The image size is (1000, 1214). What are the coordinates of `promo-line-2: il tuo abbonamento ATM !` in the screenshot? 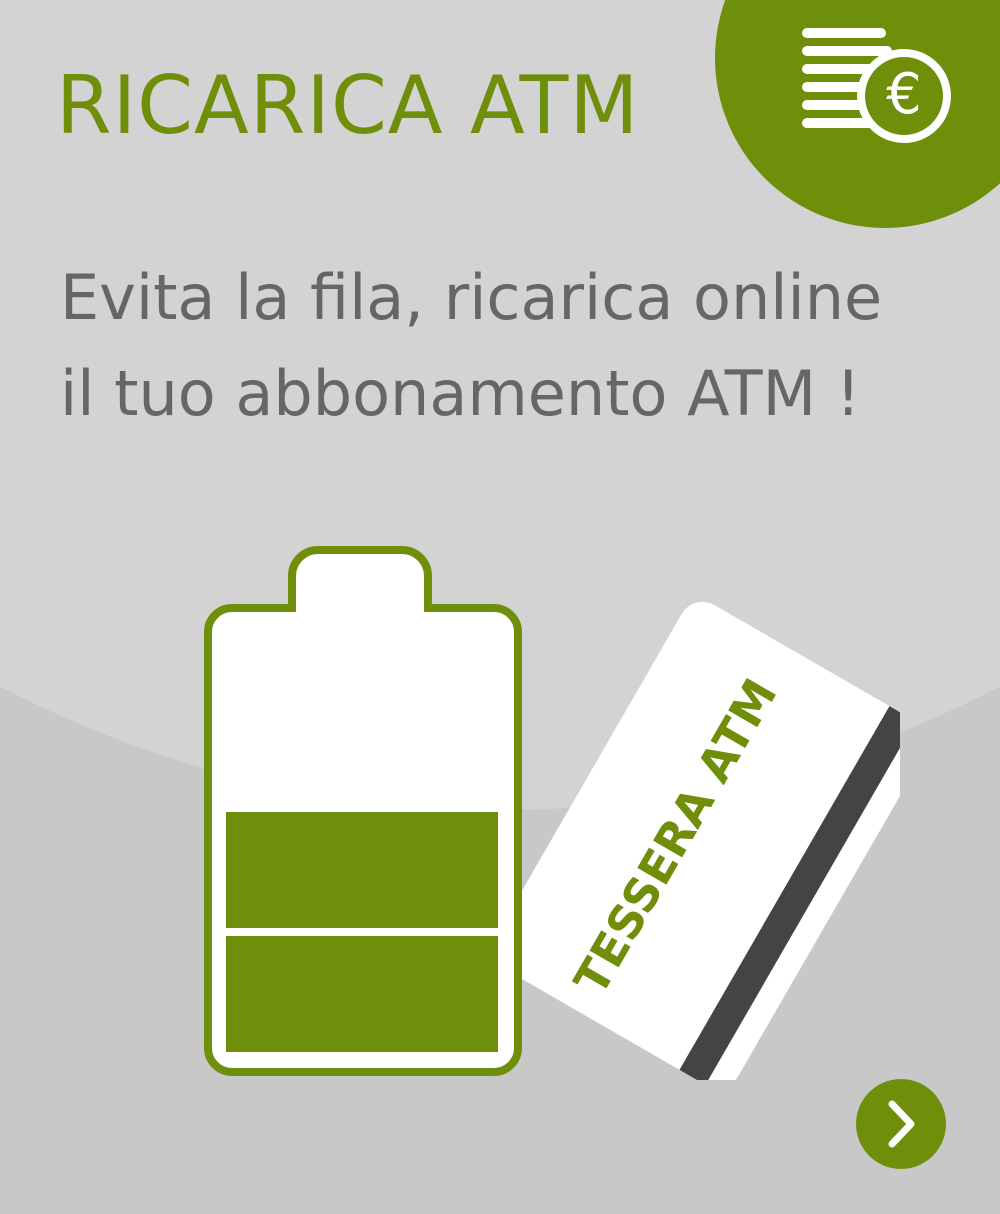 It's located at (460, 393).